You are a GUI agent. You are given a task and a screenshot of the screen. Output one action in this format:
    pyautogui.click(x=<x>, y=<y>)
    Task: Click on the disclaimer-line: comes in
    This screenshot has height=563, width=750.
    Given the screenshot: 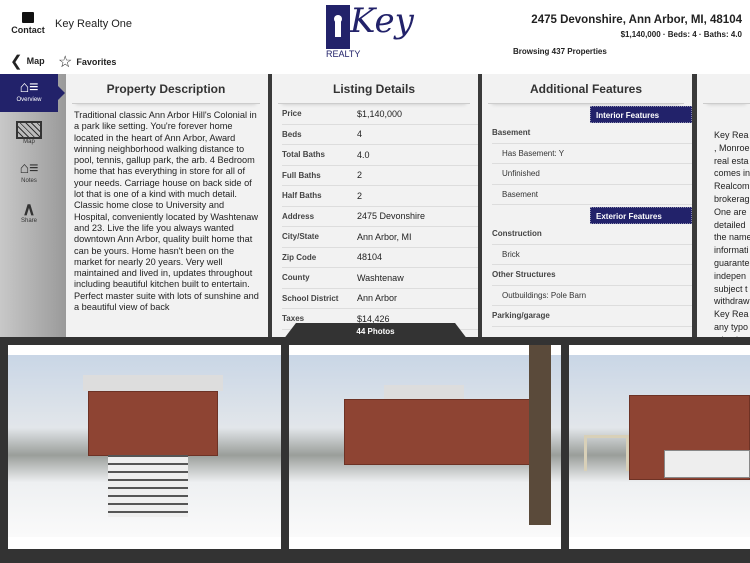 What is the action you would take?
    pyautogui.click(x=732, y=173)
    